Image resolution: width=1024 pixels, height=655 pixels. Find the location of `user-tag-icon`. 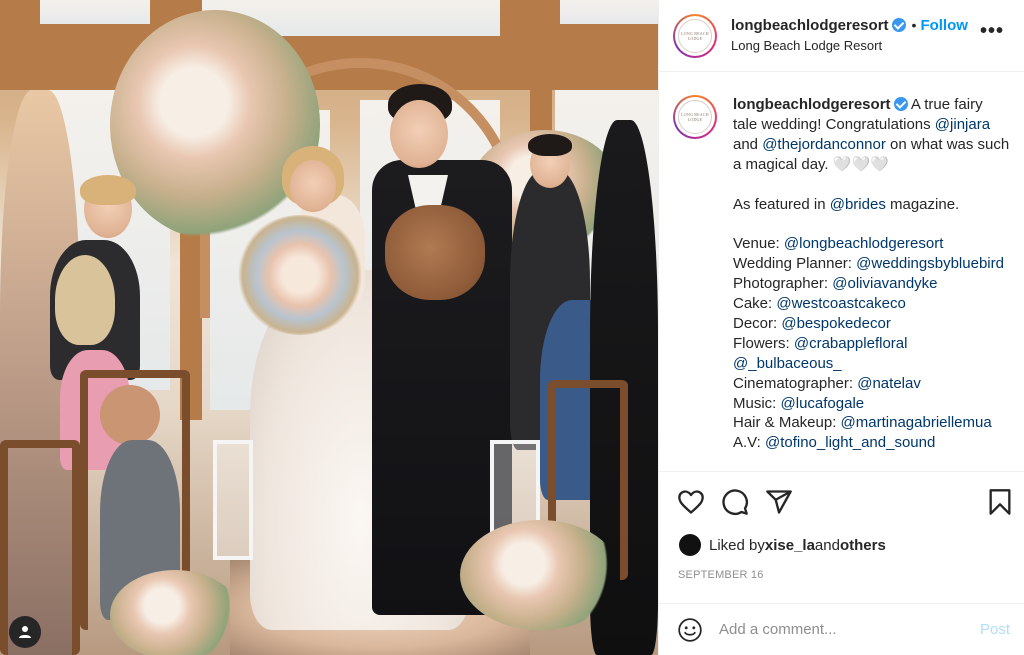

user-tag-icon is located at coordinates (25, 632).